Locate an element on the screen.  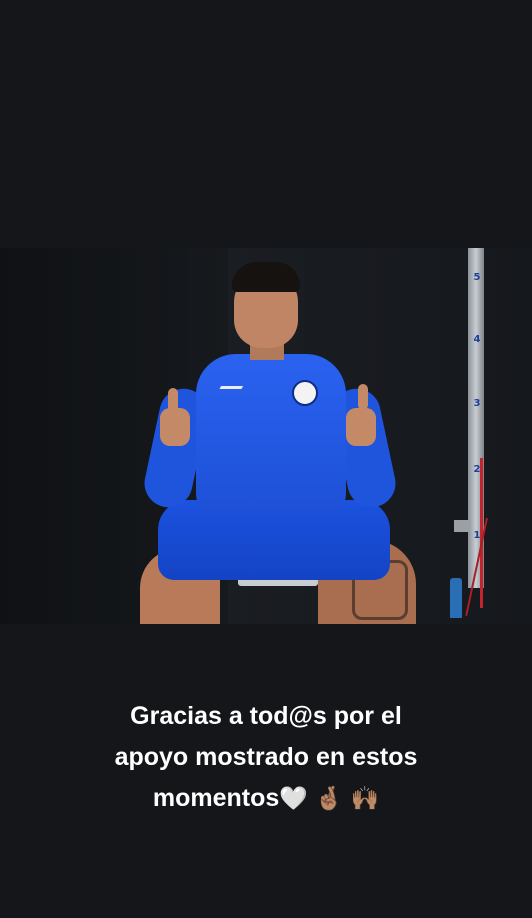
pole-mark: 3 is located at coordinates (477, 403).